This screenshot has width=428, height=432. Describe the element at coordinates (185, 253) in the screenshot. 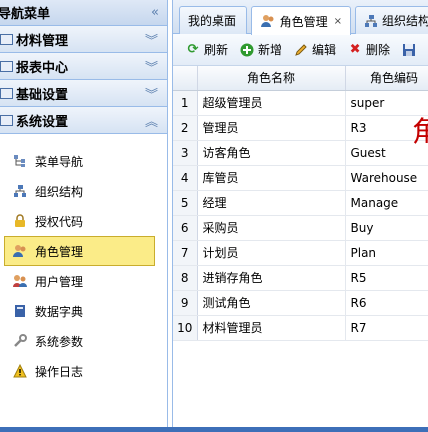

I see `row-number-cell: 7` at that location.